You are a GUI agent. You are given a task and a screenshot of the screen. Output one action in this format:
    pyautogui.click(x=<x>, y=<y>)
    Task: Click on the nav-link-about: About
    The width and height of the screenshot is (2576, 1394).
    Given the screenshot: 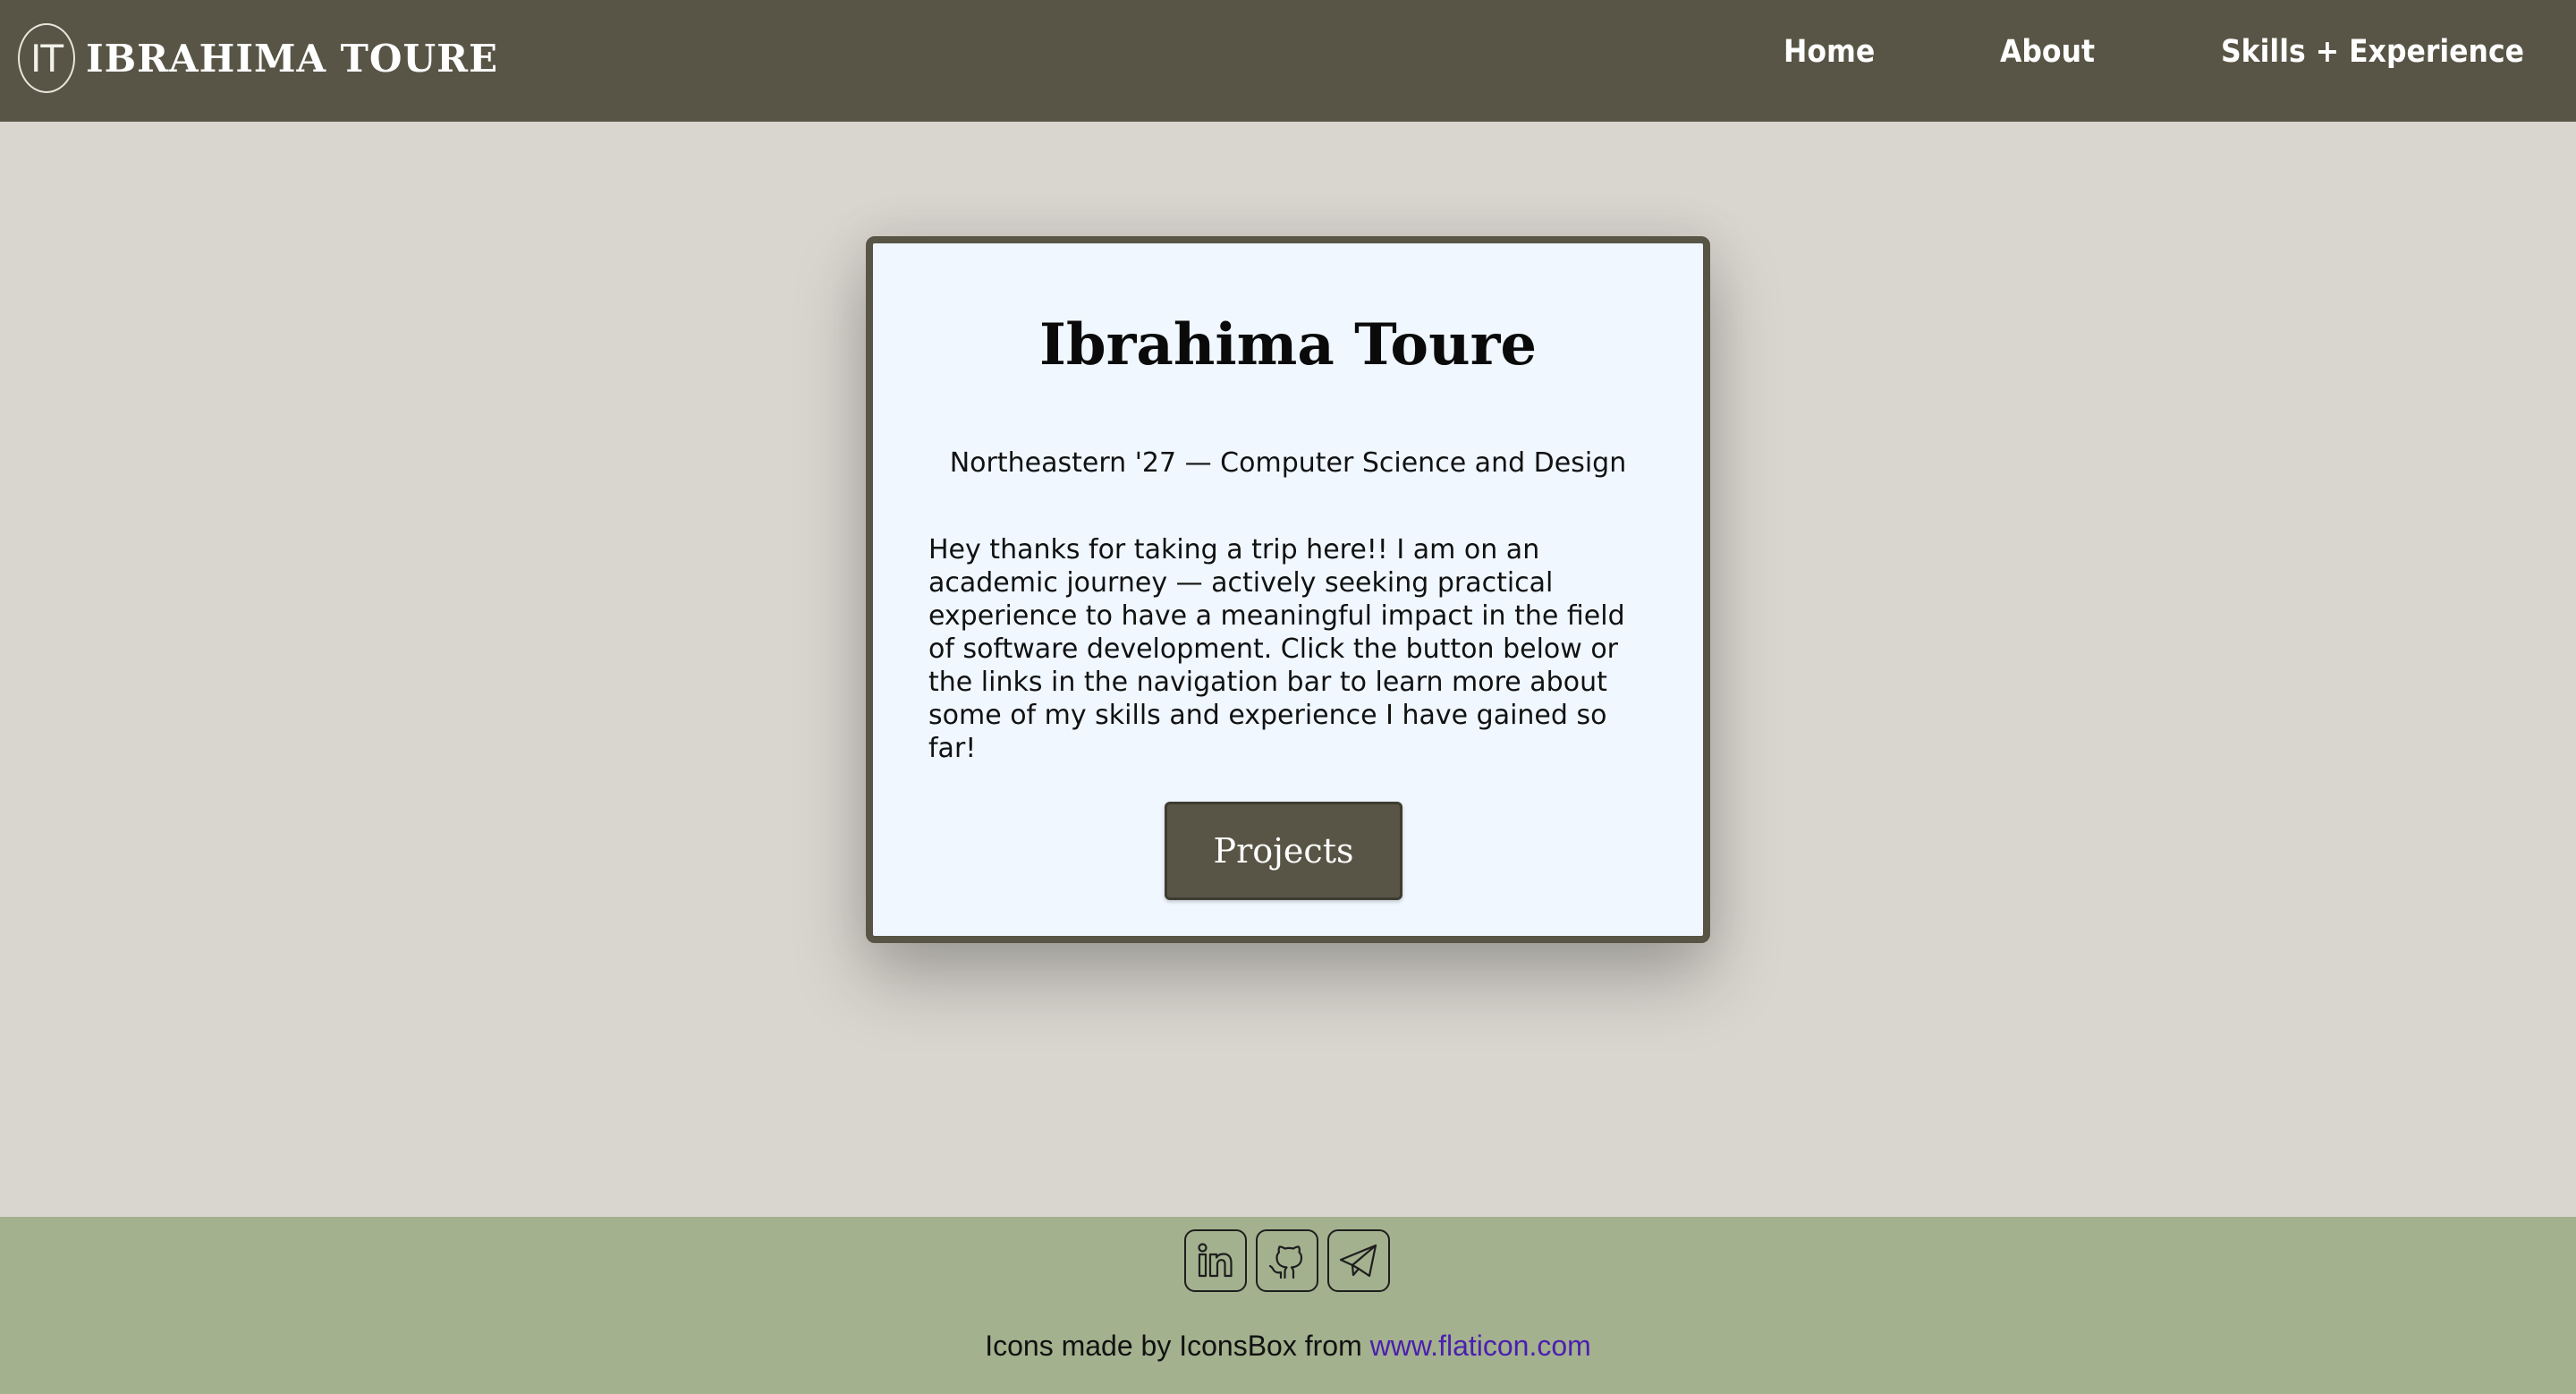 What is the action you would take?
    pyautogui.click(x=2047, y=52)
    